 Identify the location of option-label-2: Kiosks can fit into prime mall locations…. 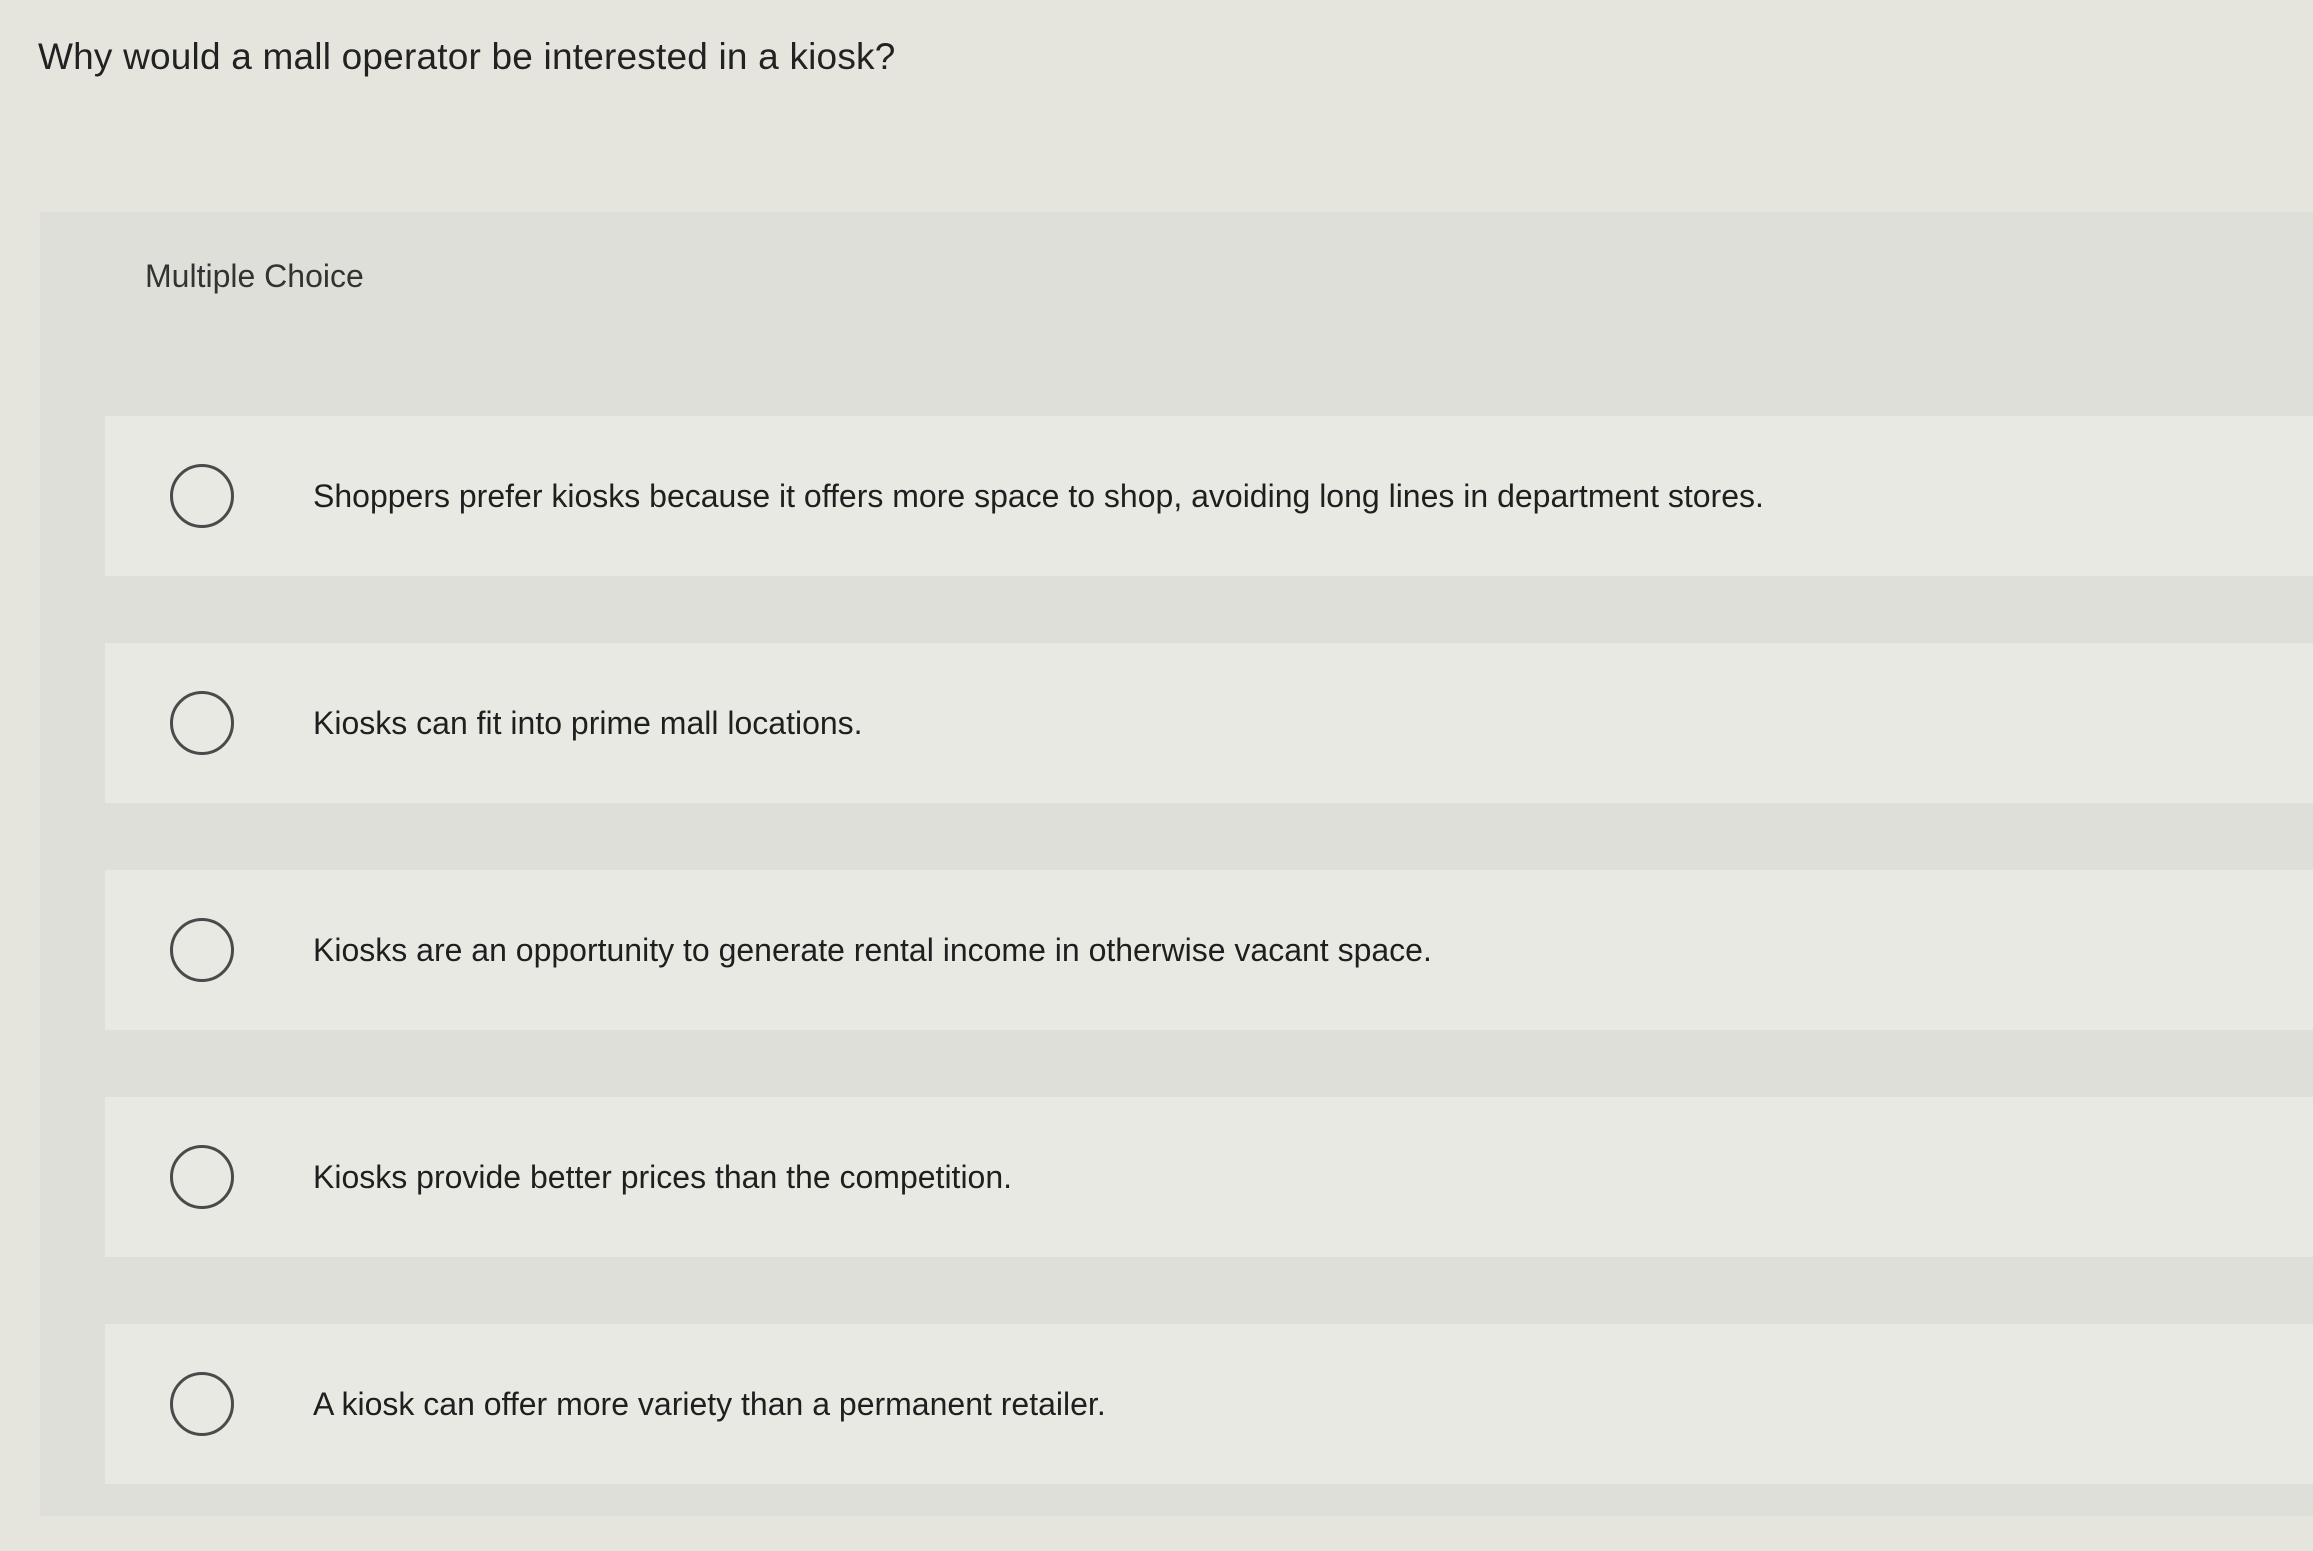
(588, 722).